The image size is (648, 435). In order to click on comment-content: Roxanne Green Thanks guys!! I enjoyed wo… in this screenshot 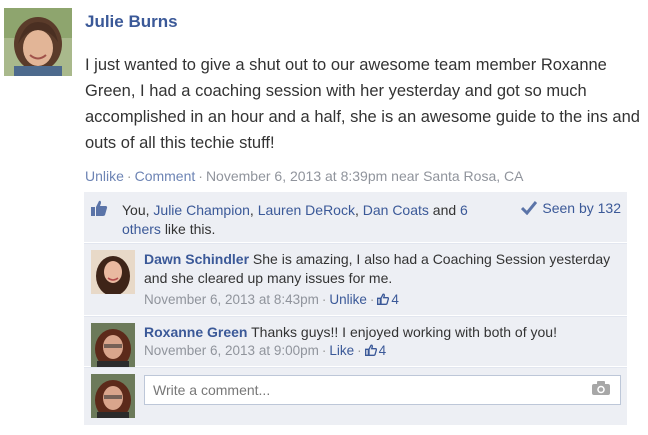, I will do `click(379, 332)`.